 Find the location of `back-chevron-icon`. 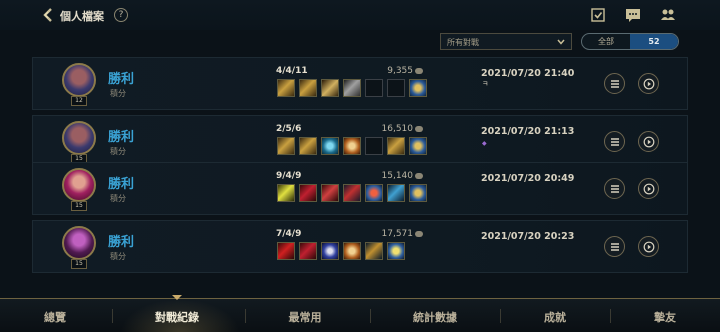

back-chevron-icon is located at coordinates (48, 15).